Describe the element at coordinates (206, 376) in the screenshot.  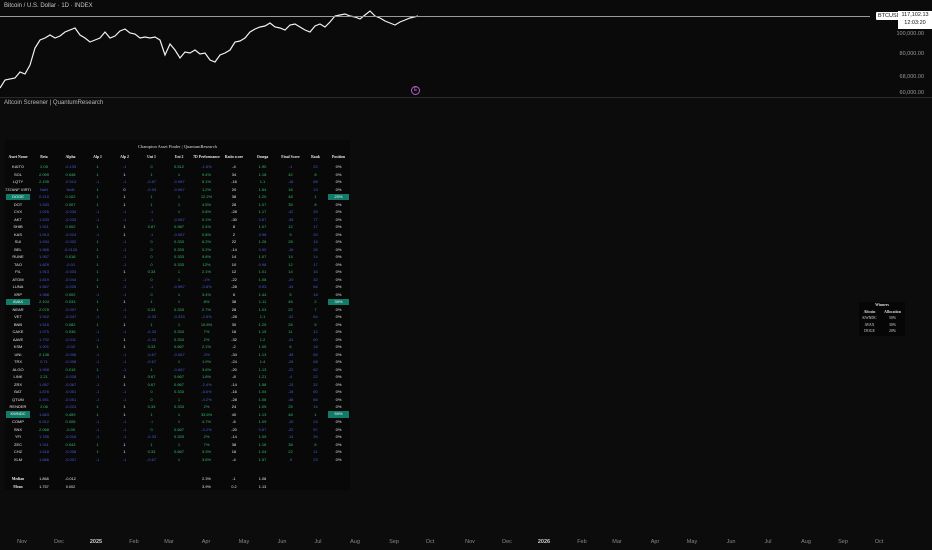
I see `cell-perf-7d: 1.8%` at that location.